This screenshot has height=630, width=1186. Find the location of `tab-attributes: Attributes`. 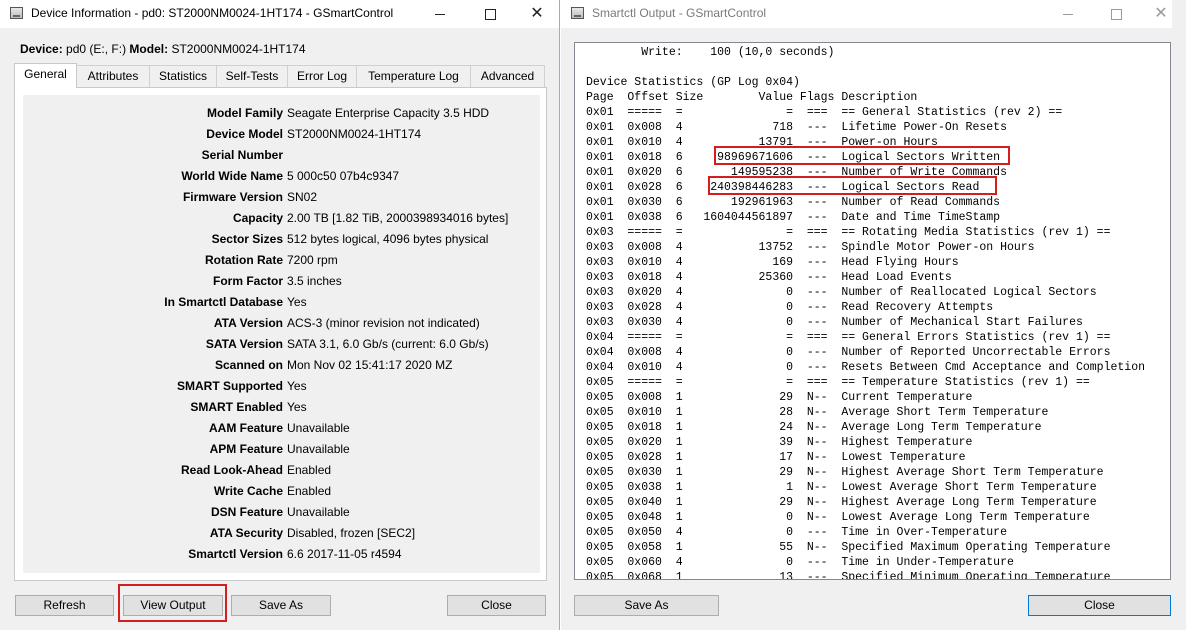

tab-attributes: Attributes is located at coordinates (113, 76).